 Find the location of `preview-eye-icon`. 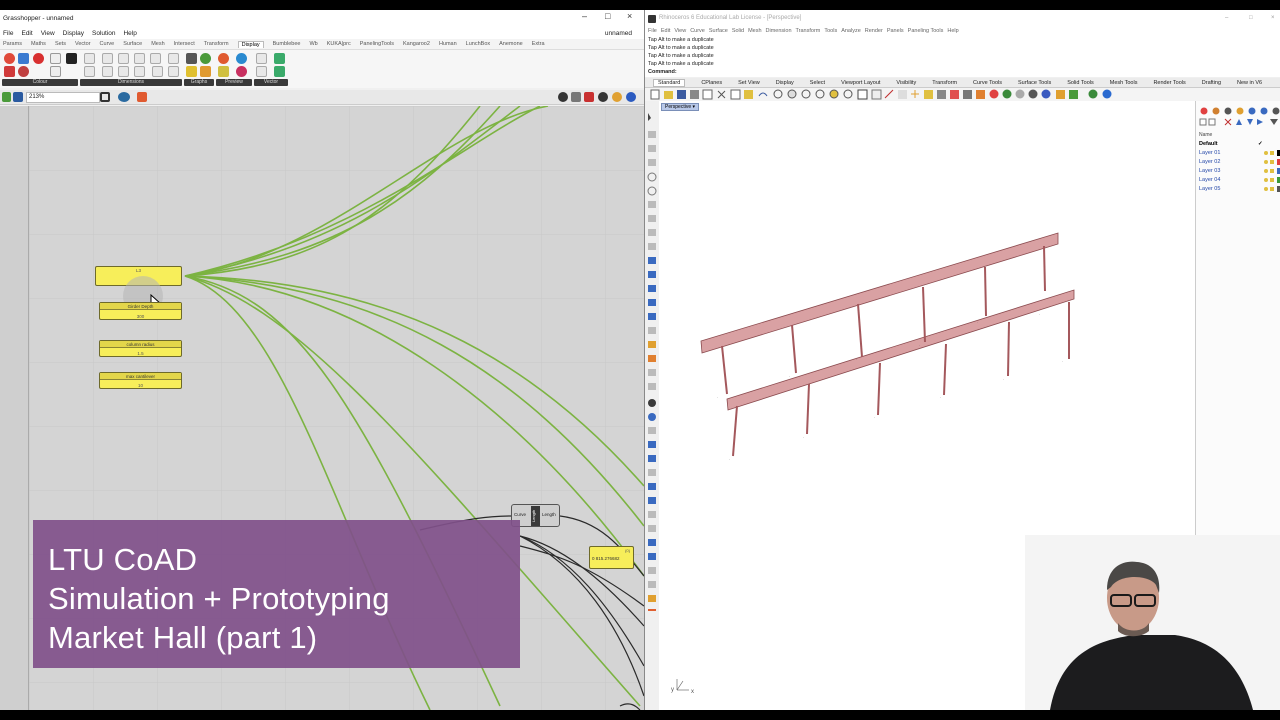

preview-eye-icon is located at coordinates (124, 97).